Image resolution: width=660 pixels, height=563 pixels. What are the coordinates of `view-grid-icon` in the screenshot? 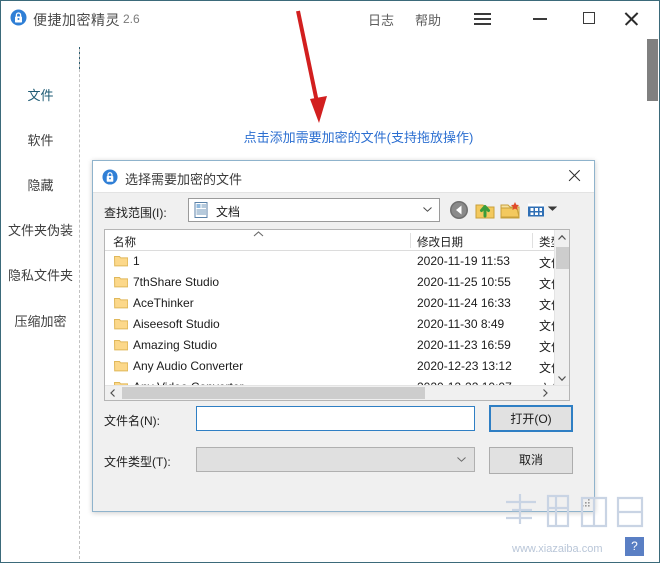 It's located at (536, 210).